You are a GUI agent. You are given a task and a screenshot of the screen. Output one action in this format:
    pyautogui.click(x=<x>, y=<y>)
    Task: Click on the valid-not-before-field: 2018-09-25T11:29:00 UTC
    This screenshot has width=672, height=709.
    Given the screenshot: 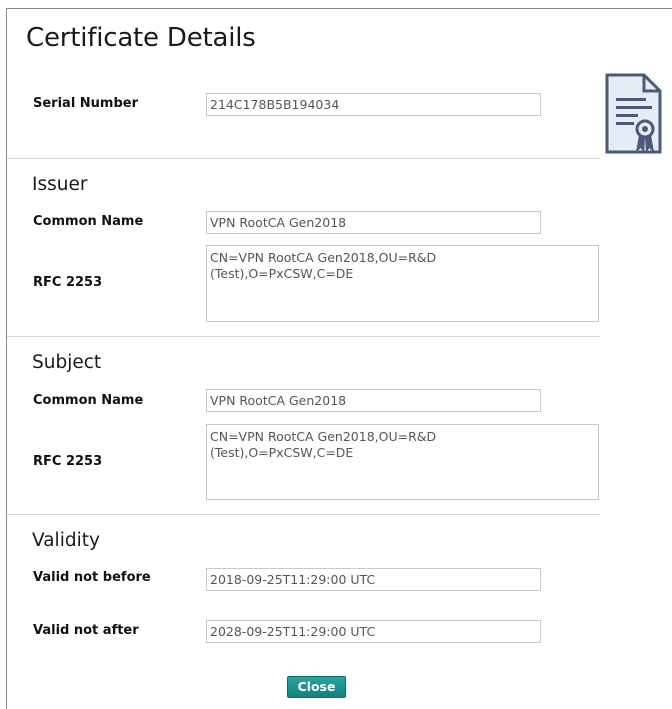 What is the action you would take?
    pyautogui.click(x=373, y=579)
    